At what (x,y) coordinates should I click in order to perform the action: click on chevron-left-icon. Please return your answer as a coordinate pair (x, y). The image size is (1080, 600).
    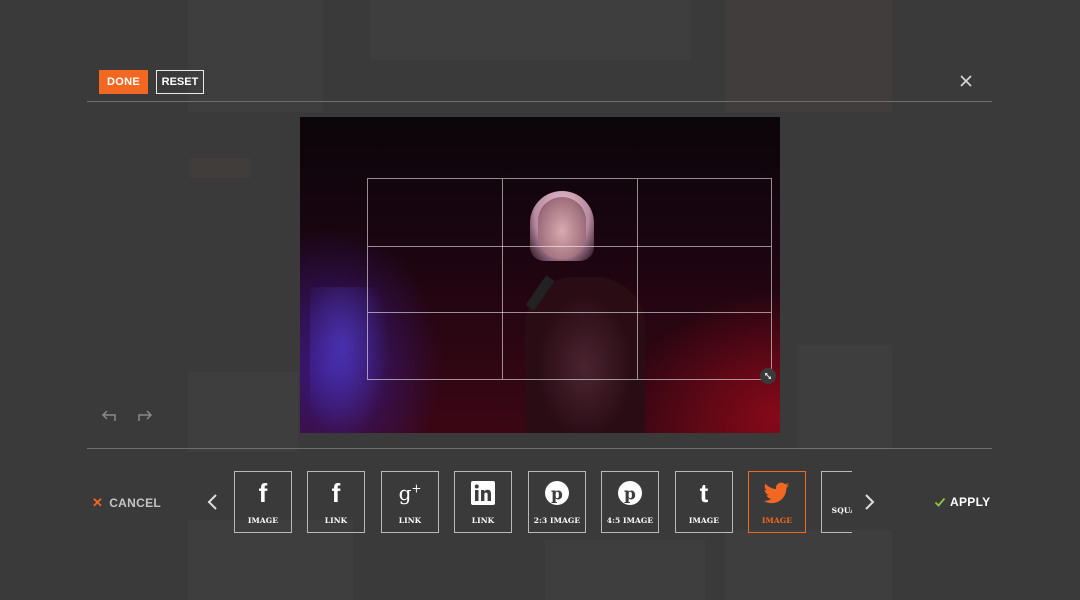
    Looking at the image, I should click on (213, 502).